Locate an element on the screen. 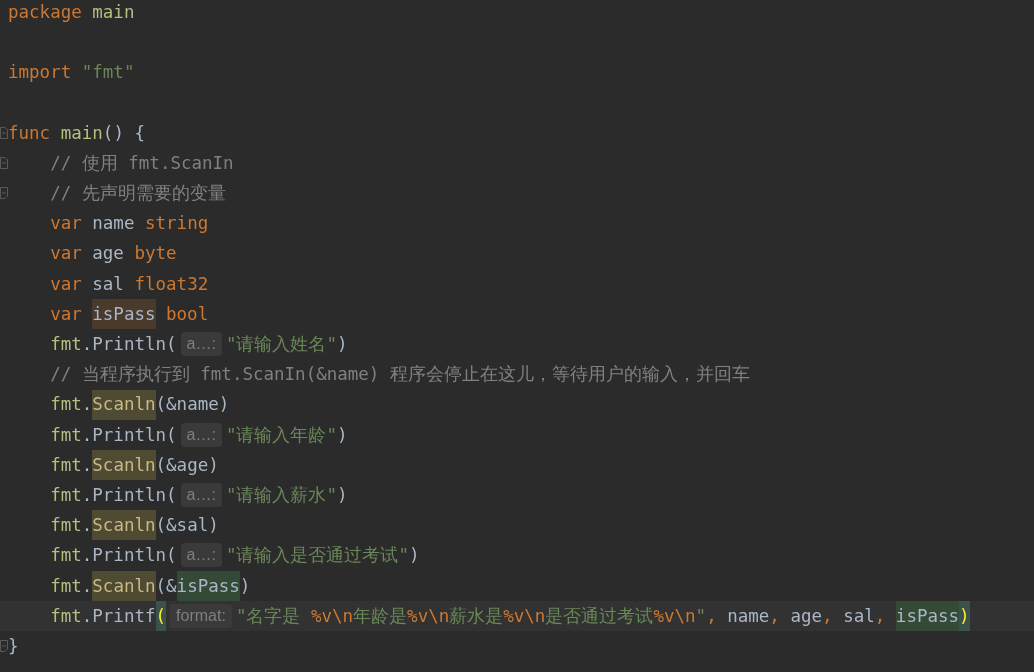 This screenshot has width=1034, height=672. code-text: ) is located at coordinates (245, 586).